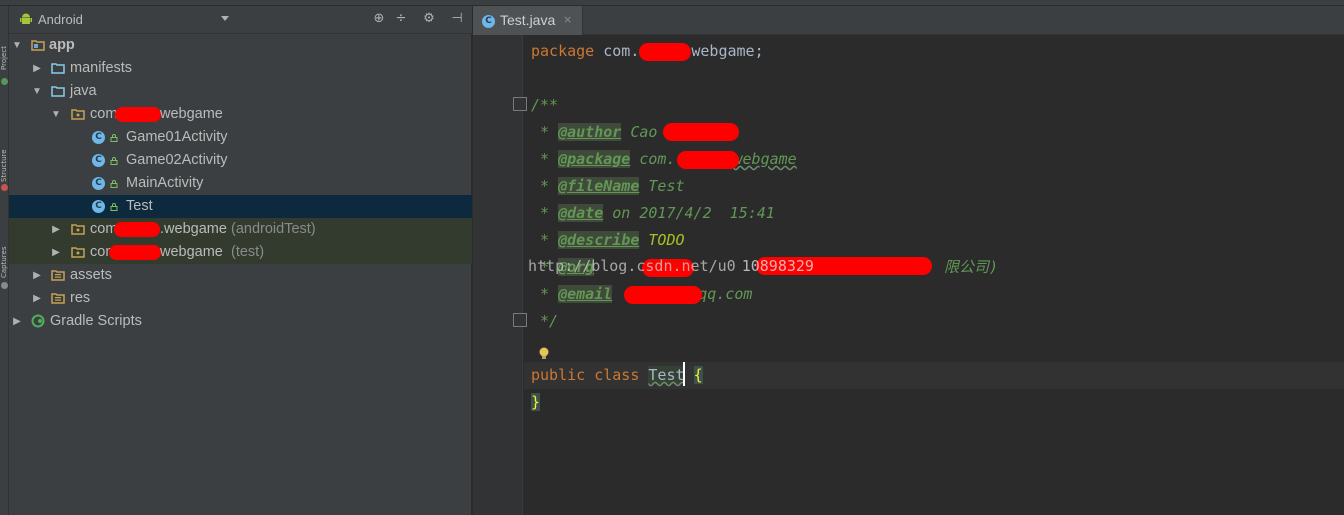 The image size is (1344, 515). What do you see at coordinates (38, 321) in the screenshot?
I see `gradle-icon` at bounding box center [38, 321].